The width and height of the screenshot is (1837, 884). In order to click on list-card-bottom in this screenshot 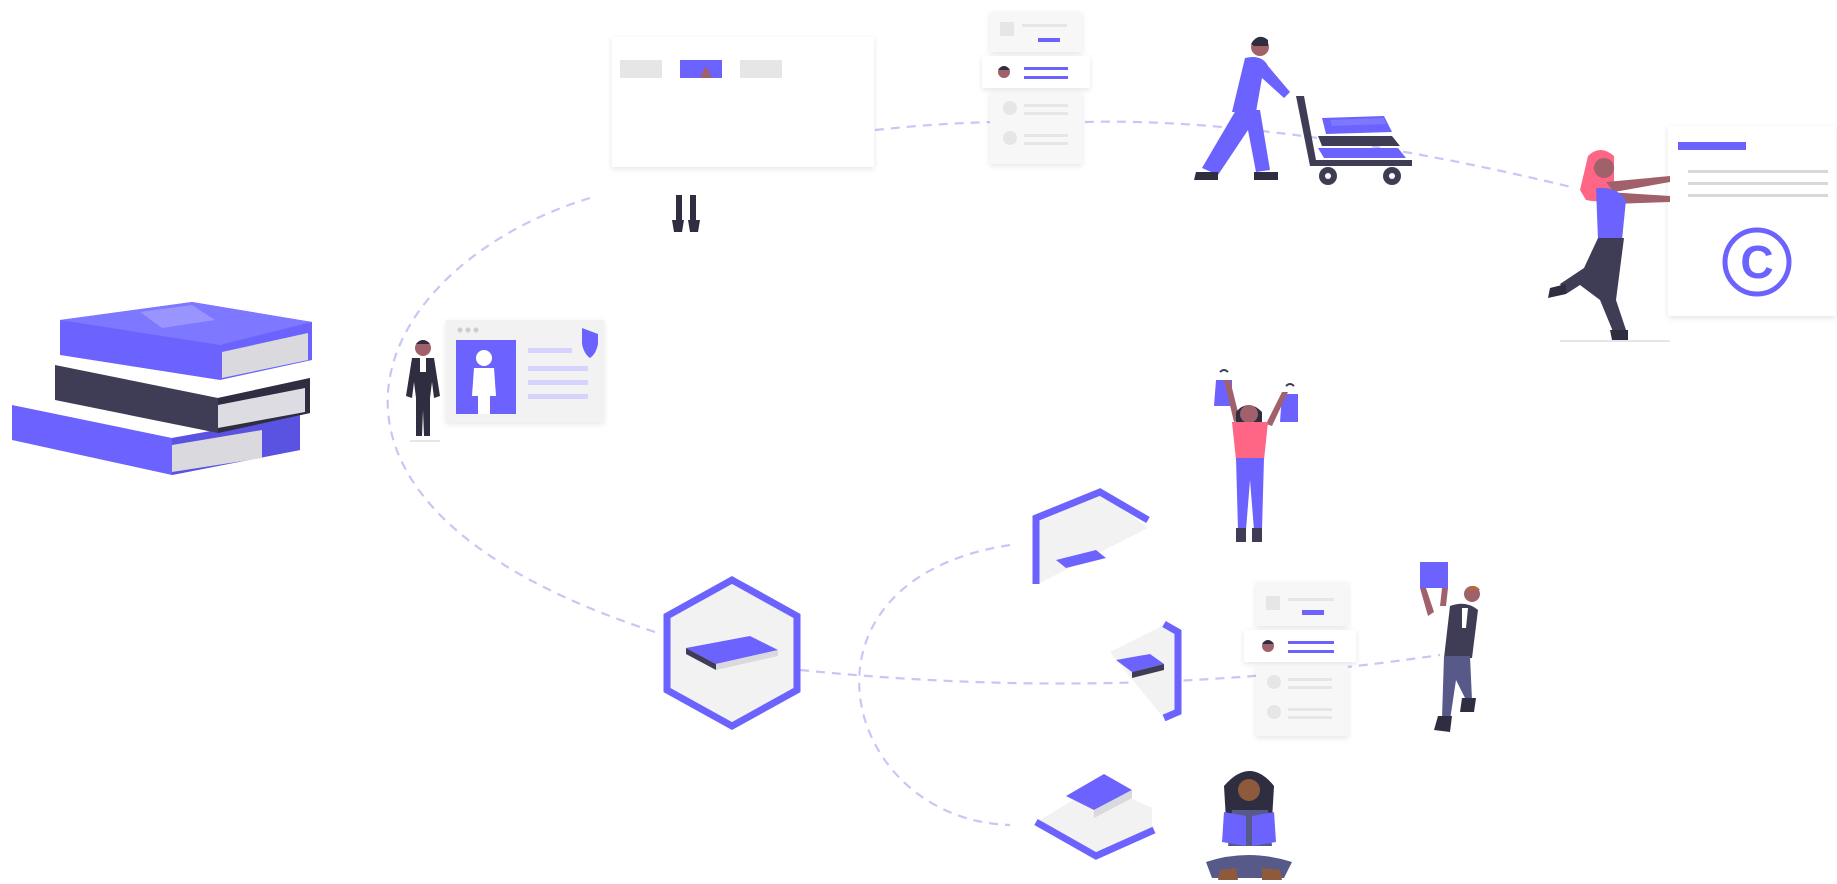, I will do `click(1300, 659)`.